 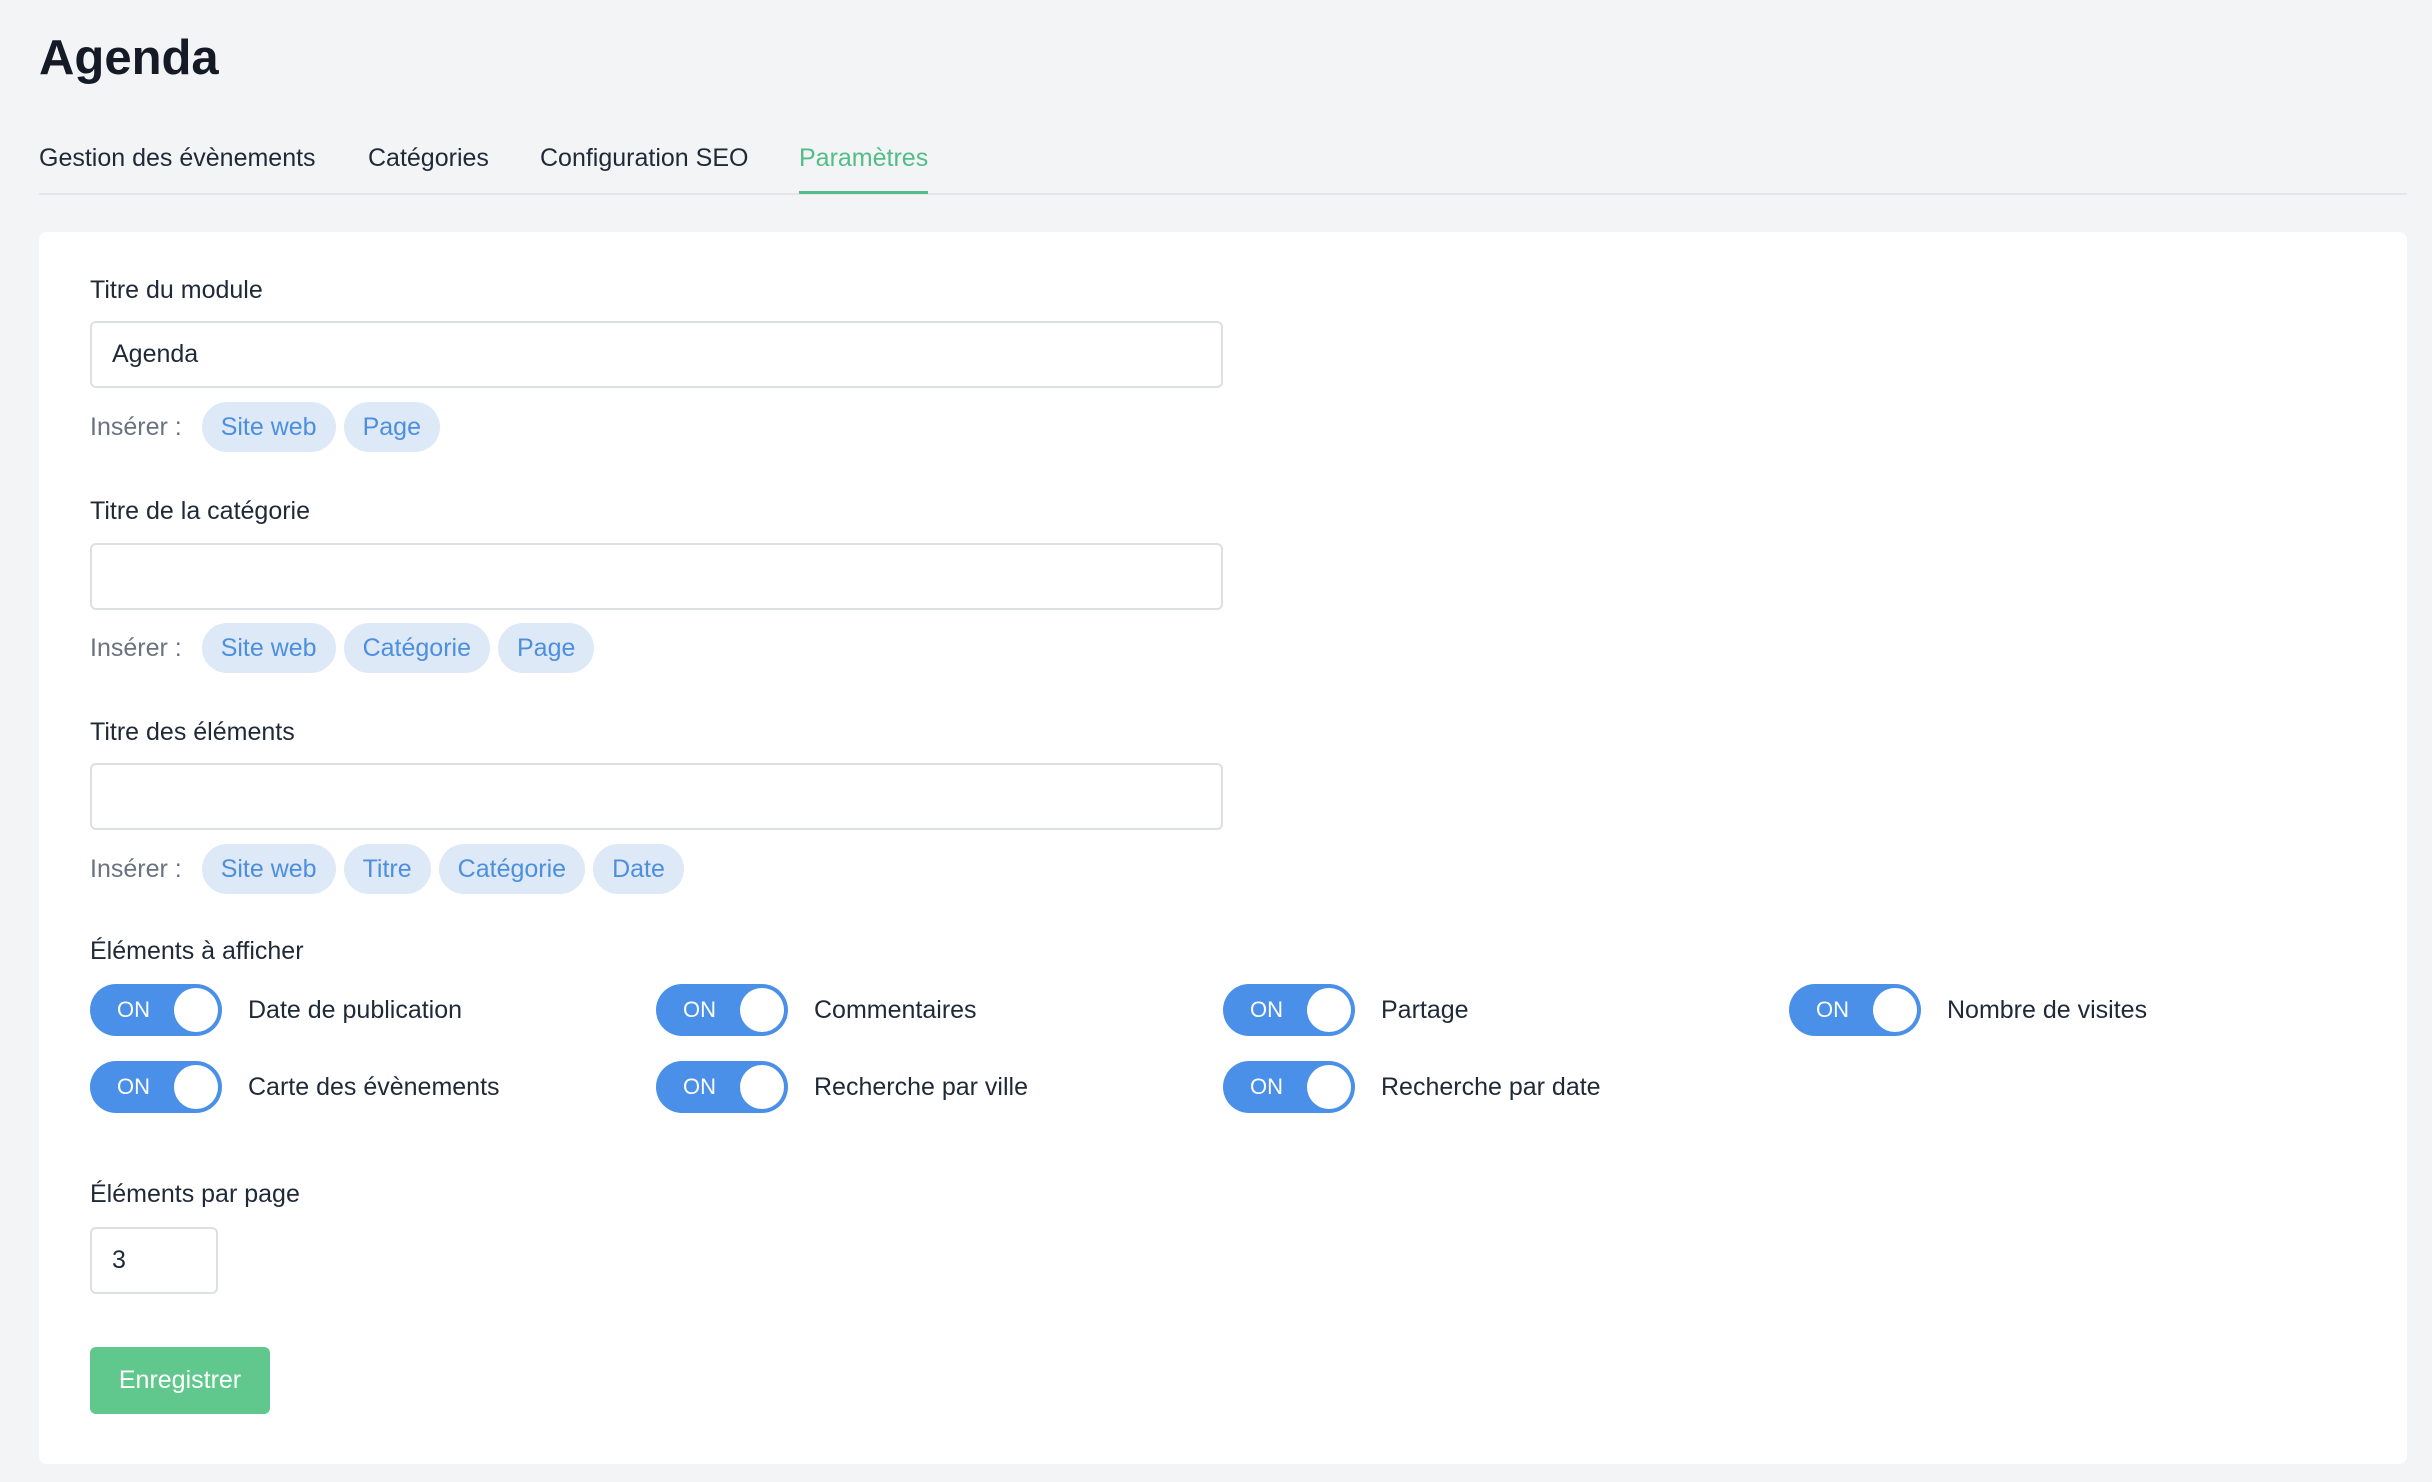 What do you see at coordinates (864, 164) in the screenshot?
I see `tab-settings: Paramètres` at bounding box center [864, 164].